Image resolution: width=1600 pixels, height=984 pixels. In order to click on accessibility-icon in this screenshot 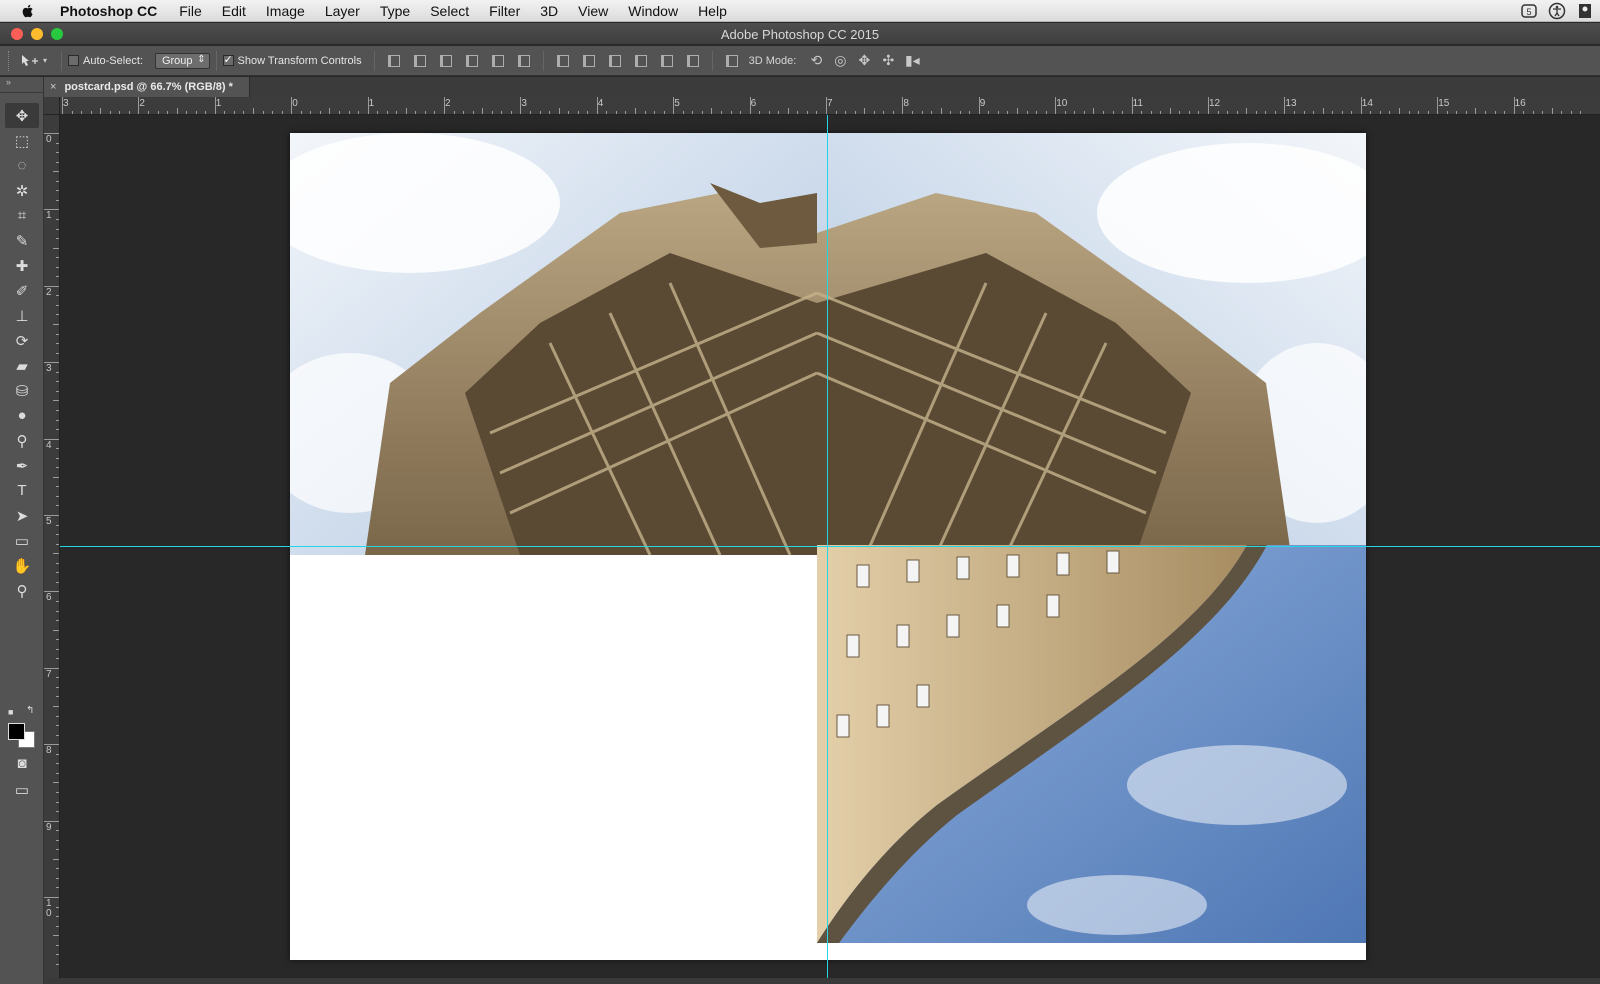, I will do `click(1557, 11)`.